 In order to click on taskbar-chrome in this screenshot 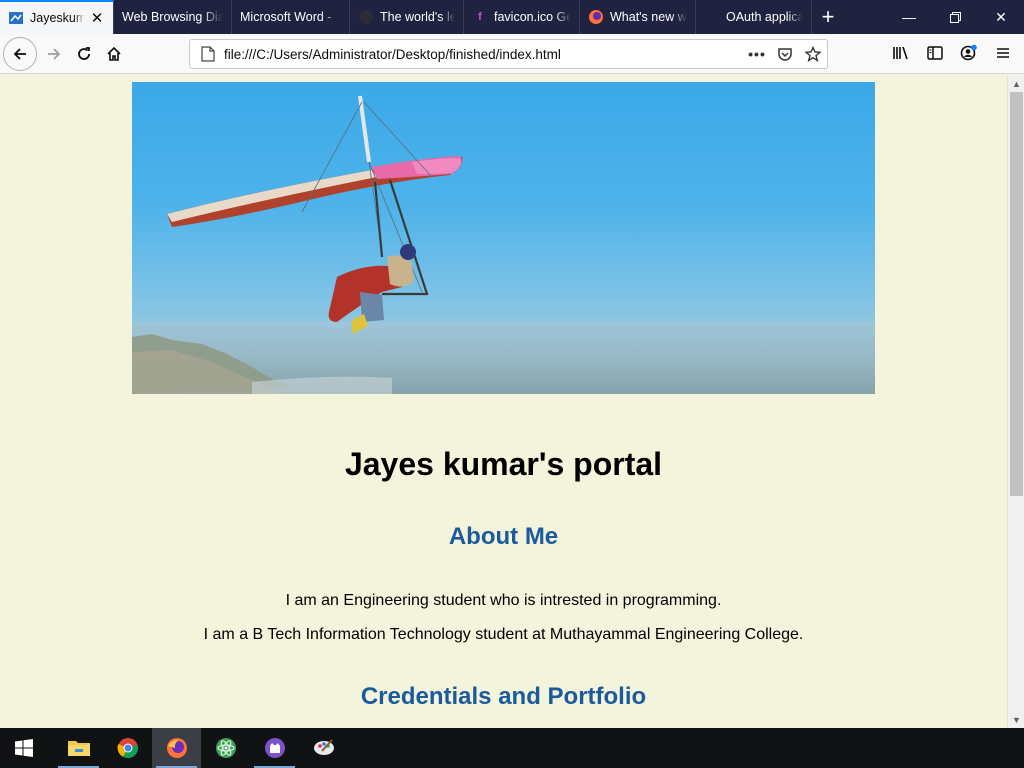, I will do `click(127, 748)`.